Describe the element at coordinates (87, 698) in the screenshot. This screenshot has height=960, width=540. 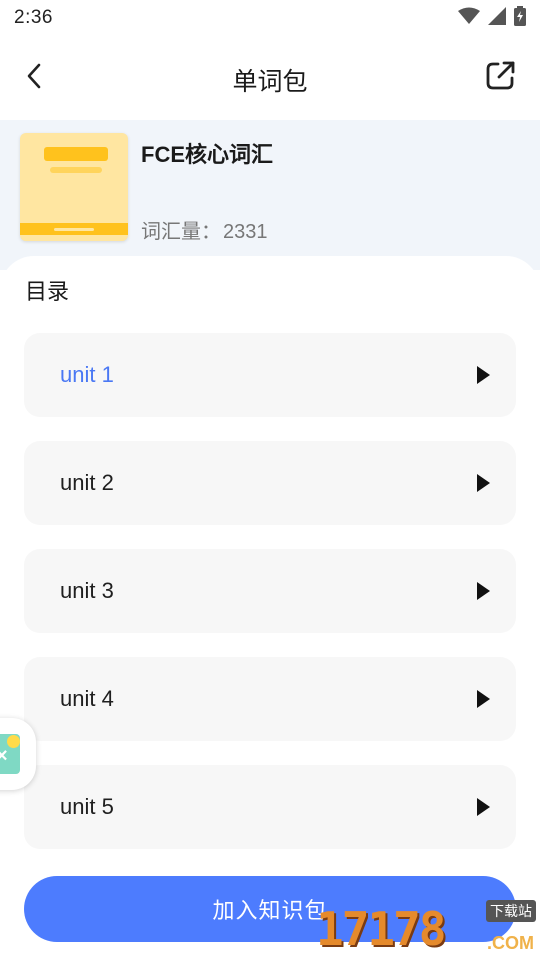
I see `unit-label: unit 4` at that location.